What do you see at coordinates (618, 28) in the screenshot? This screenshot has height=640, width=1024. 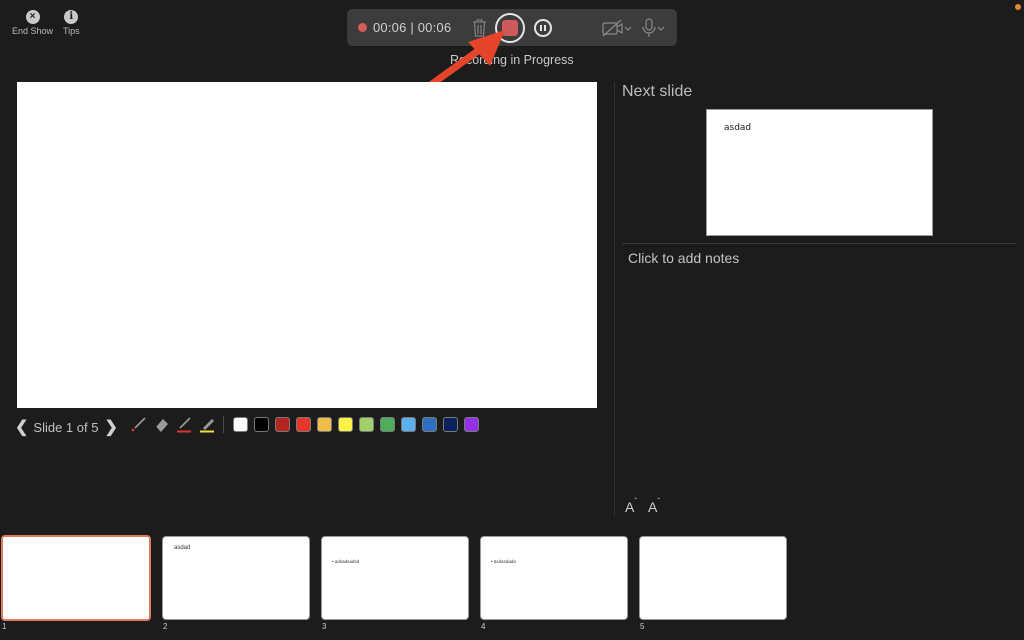 I see `camera-off-icon` at bounding box center [618, 28].